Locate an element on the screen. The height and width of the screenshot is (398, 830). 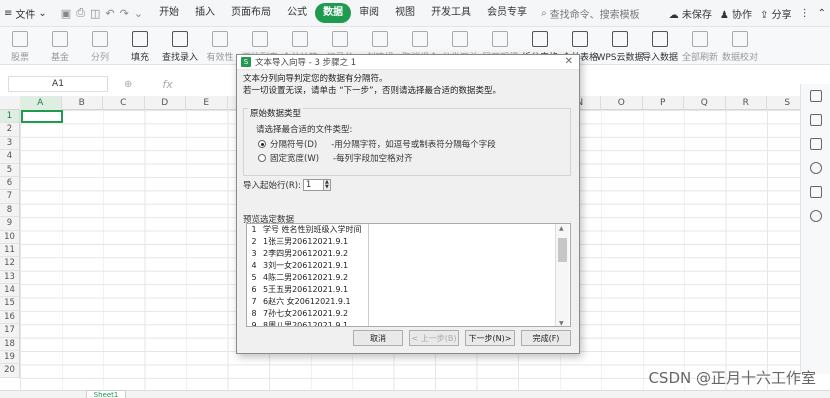
undo-icon: ↶ is located at coordinates (109, 13).